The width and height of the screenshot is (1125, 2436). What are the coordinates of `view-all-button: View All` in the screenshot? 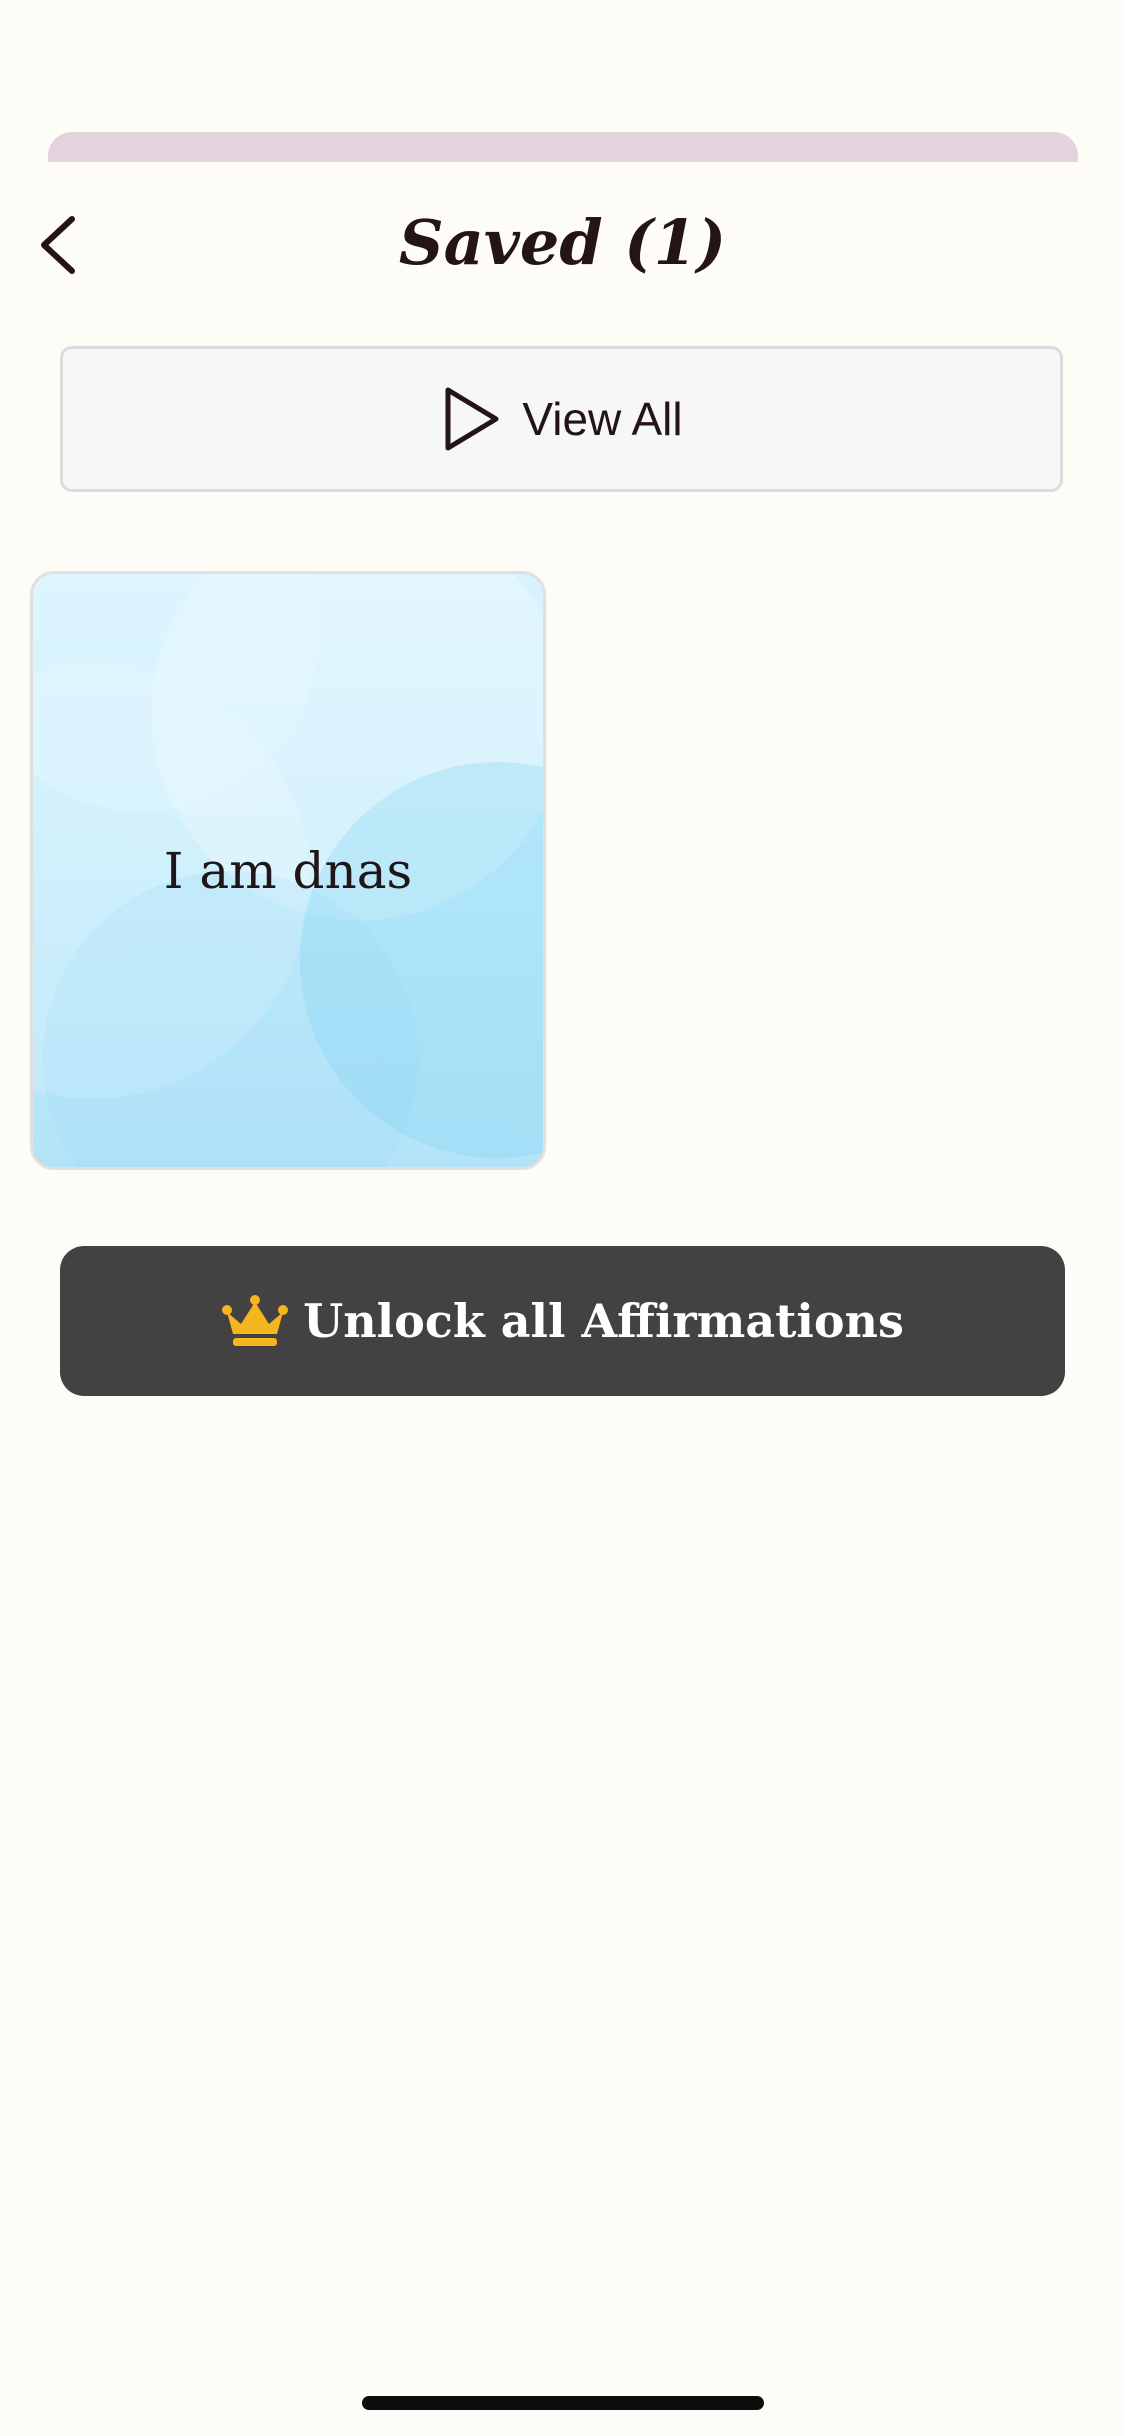 It's located at (561, 419).